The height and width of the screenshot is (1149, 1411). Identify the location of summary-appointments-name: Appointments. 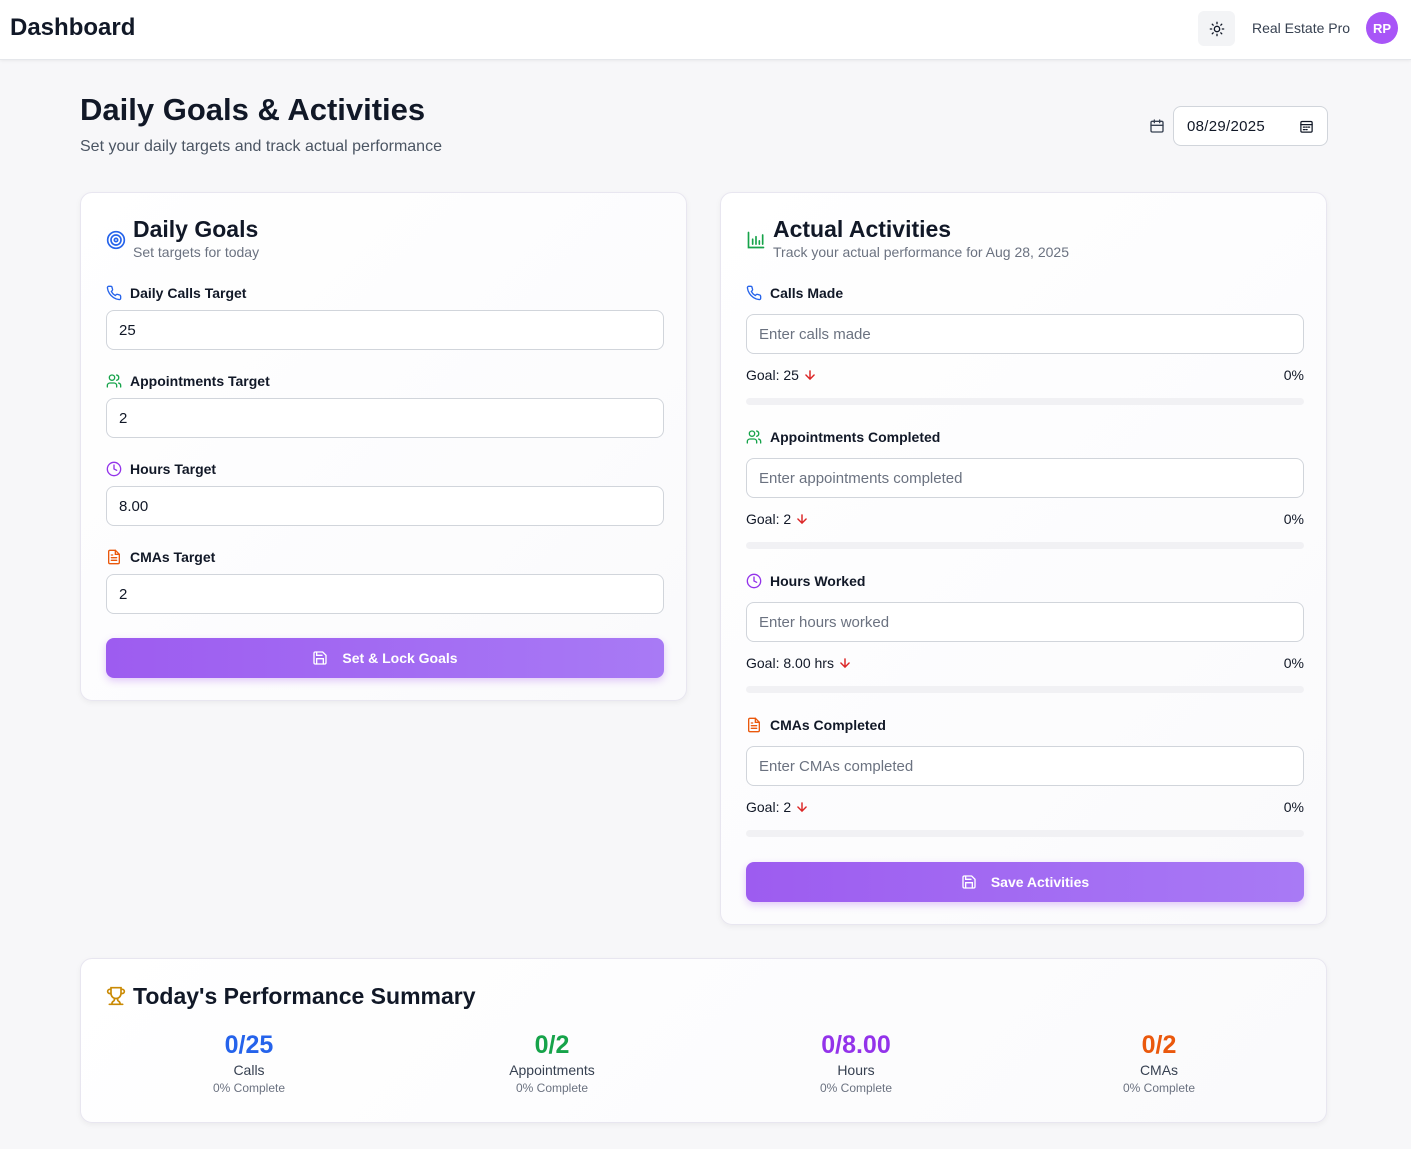
(552, 1070).